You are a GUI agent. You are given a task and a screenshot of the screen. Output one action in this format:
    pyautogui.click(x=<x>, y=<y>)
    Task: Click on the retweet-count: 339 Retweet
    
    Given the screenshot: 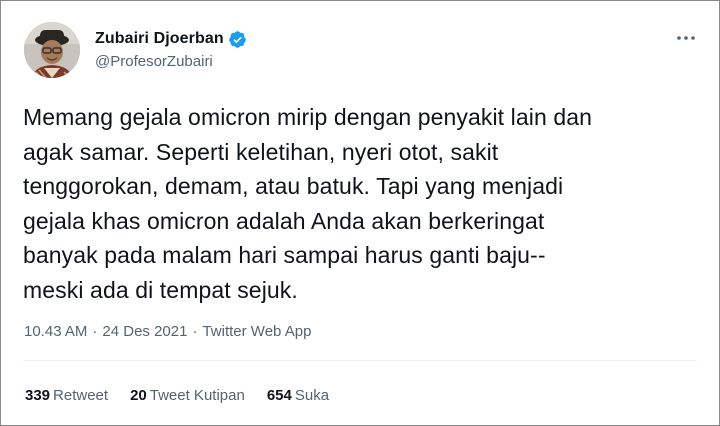 What is the action you would take?
    pyautogui.click(x=66, y=395)
    